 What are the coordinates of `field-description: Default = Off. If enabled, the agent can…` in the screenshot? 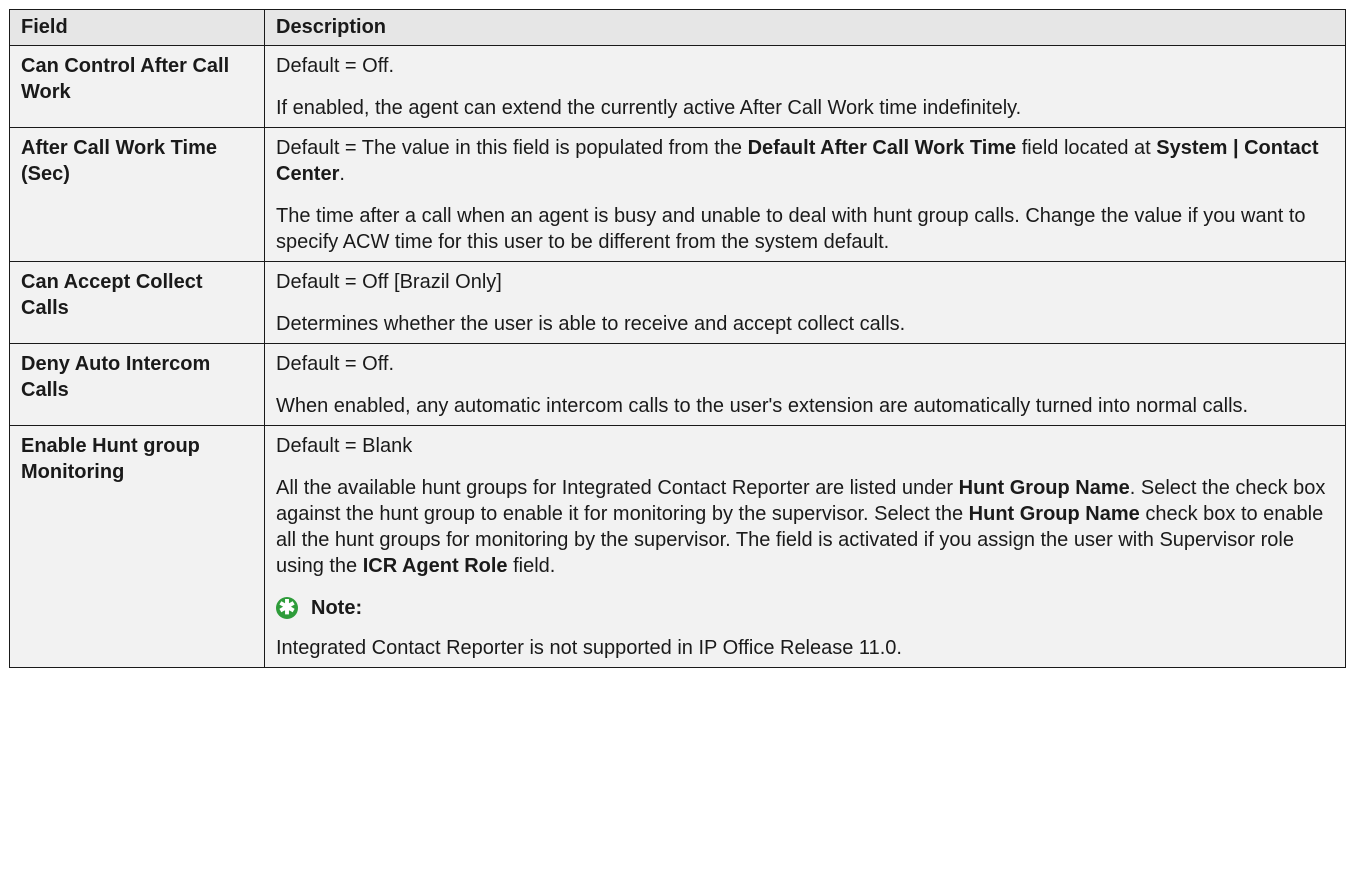 It's located at (805, 86).